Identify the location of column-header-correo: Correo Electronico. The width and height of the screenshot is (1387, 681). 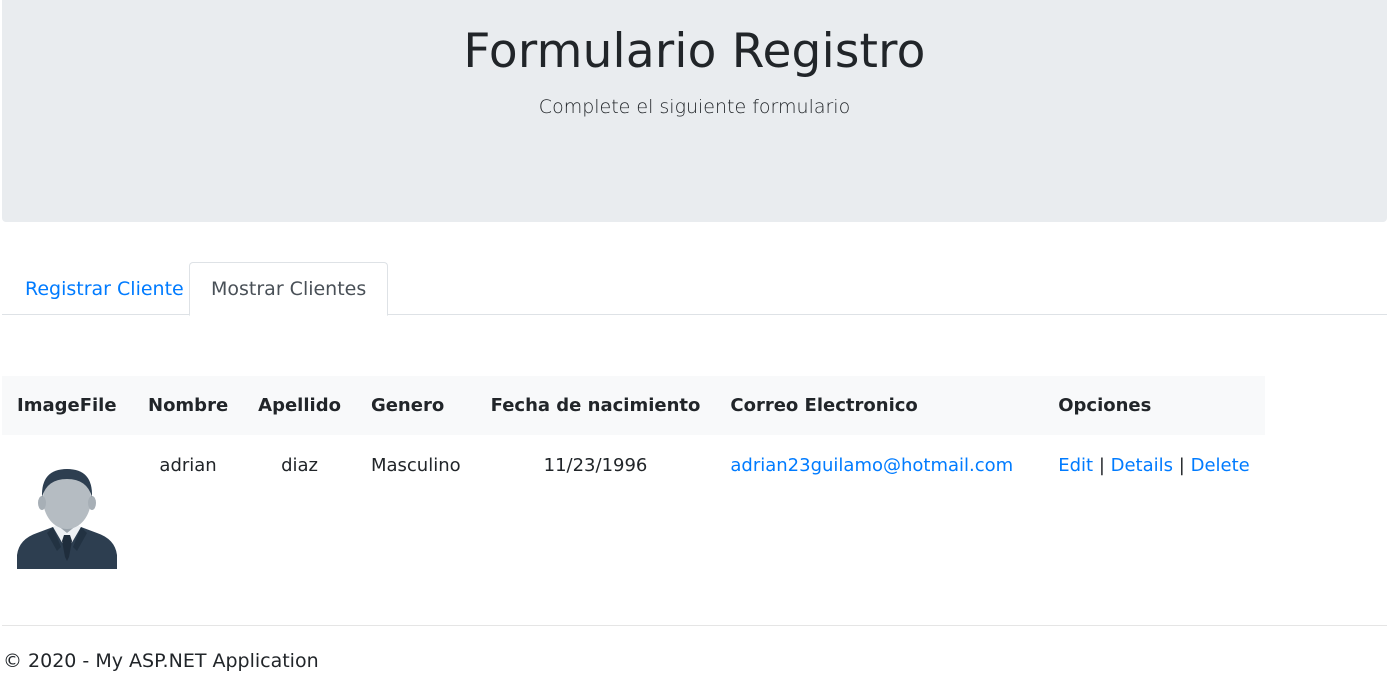
(824, 405).